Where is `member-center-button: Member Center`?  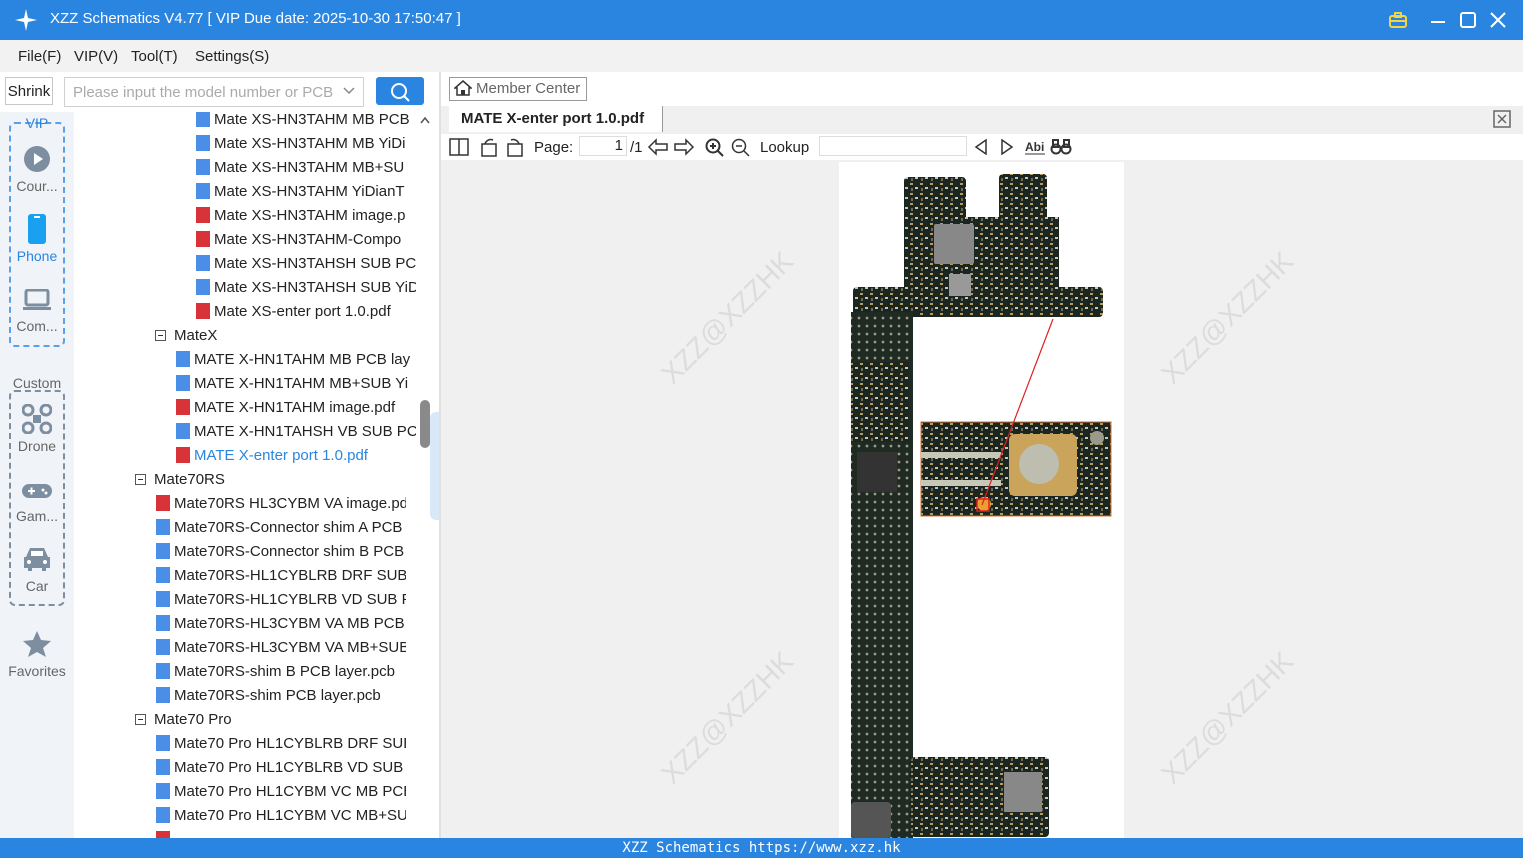 member-center-button: Member Center is located at coordinates (518, 89).